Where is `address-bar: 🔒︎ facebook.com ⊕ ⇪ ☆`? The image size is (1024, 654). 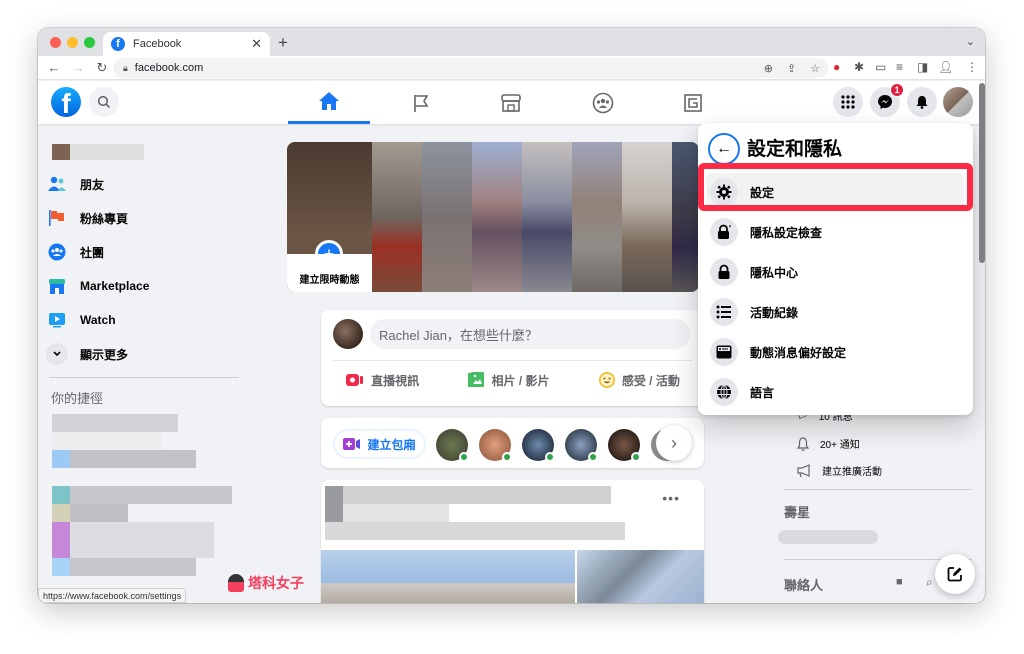 address-bar: 🔒︎ facebook.com ⊕ ⇪ ☆ is located at coordinates (470, 68).